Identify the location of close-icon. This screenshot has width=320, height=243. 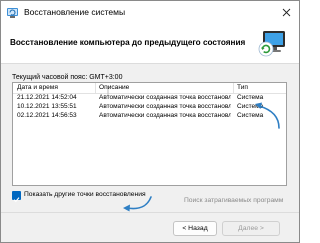
(286, 12).